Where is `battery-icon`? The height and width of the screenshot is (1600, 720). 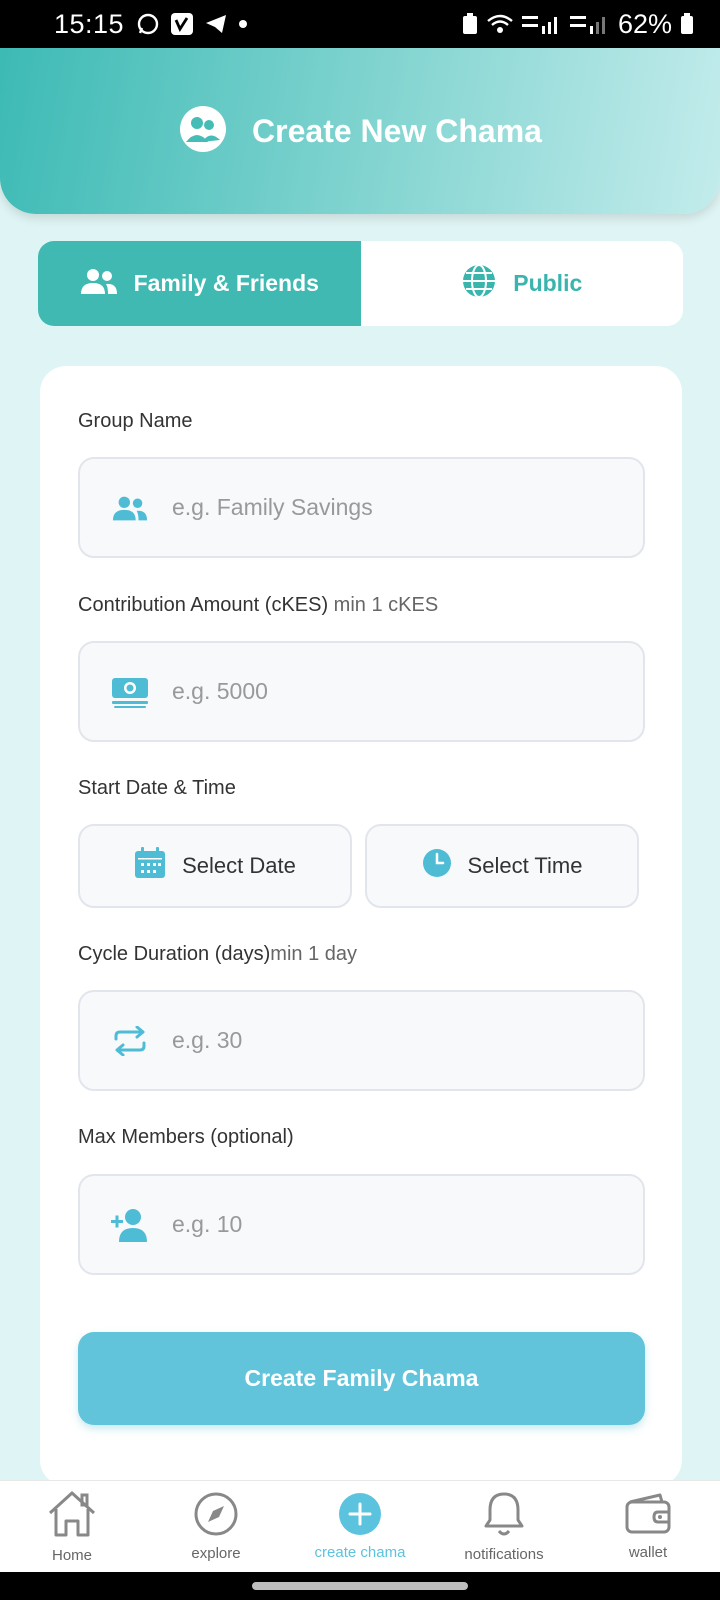
battery-icon is located at coordinates (687, 24).